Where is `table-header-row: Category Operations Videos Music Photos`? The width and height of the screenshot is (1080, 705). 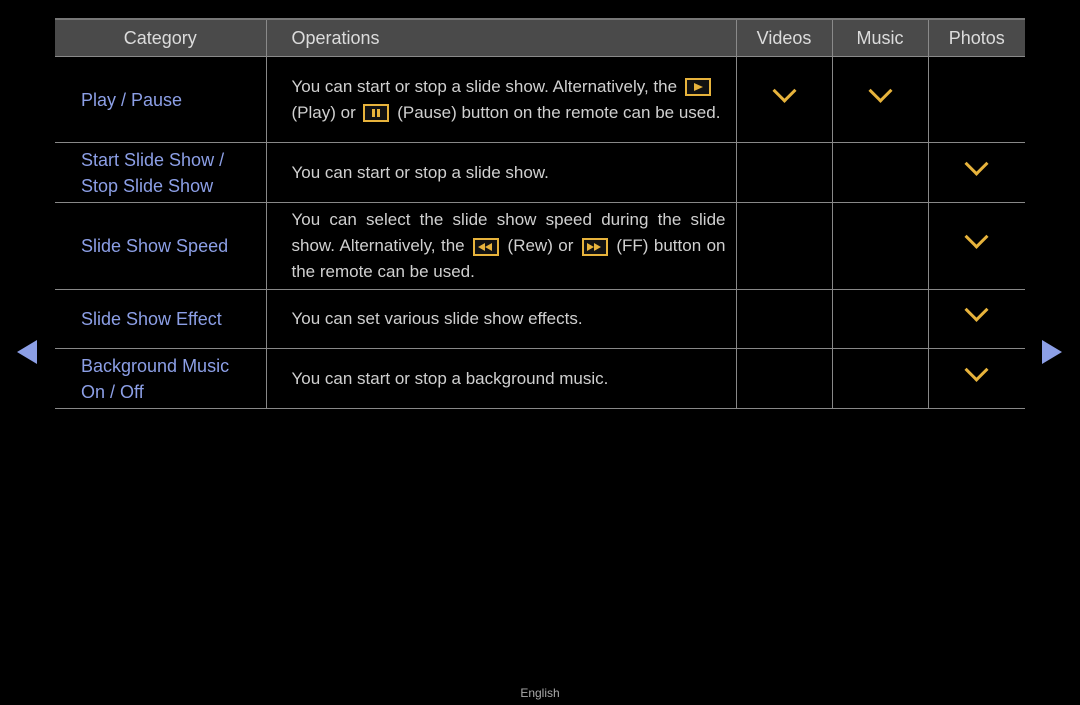
table-header-row: Category Operations Videos Music Photos is located at coordinates (540, 37).